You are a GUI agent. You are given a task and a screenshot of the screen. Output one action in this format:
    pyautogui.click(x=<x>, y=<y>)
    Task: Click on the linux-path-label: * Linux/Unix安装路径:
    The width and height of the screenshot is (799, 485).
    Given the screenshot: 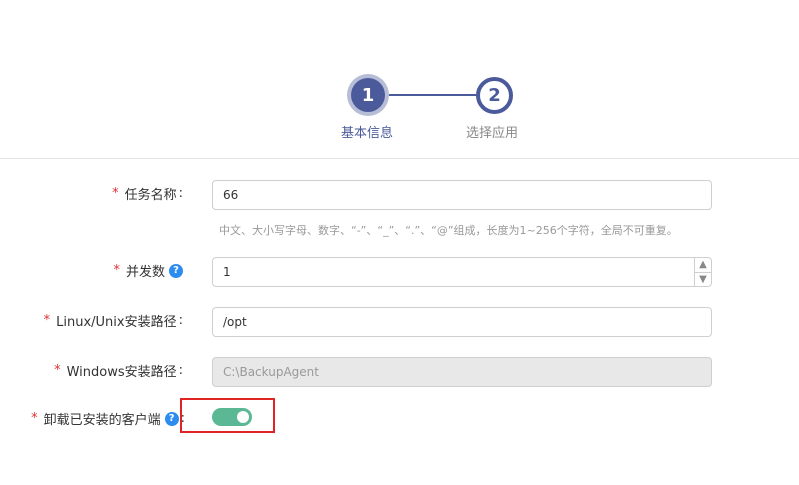 What is the action you would take?
    pyautogui.click(x=113, y=321)
    